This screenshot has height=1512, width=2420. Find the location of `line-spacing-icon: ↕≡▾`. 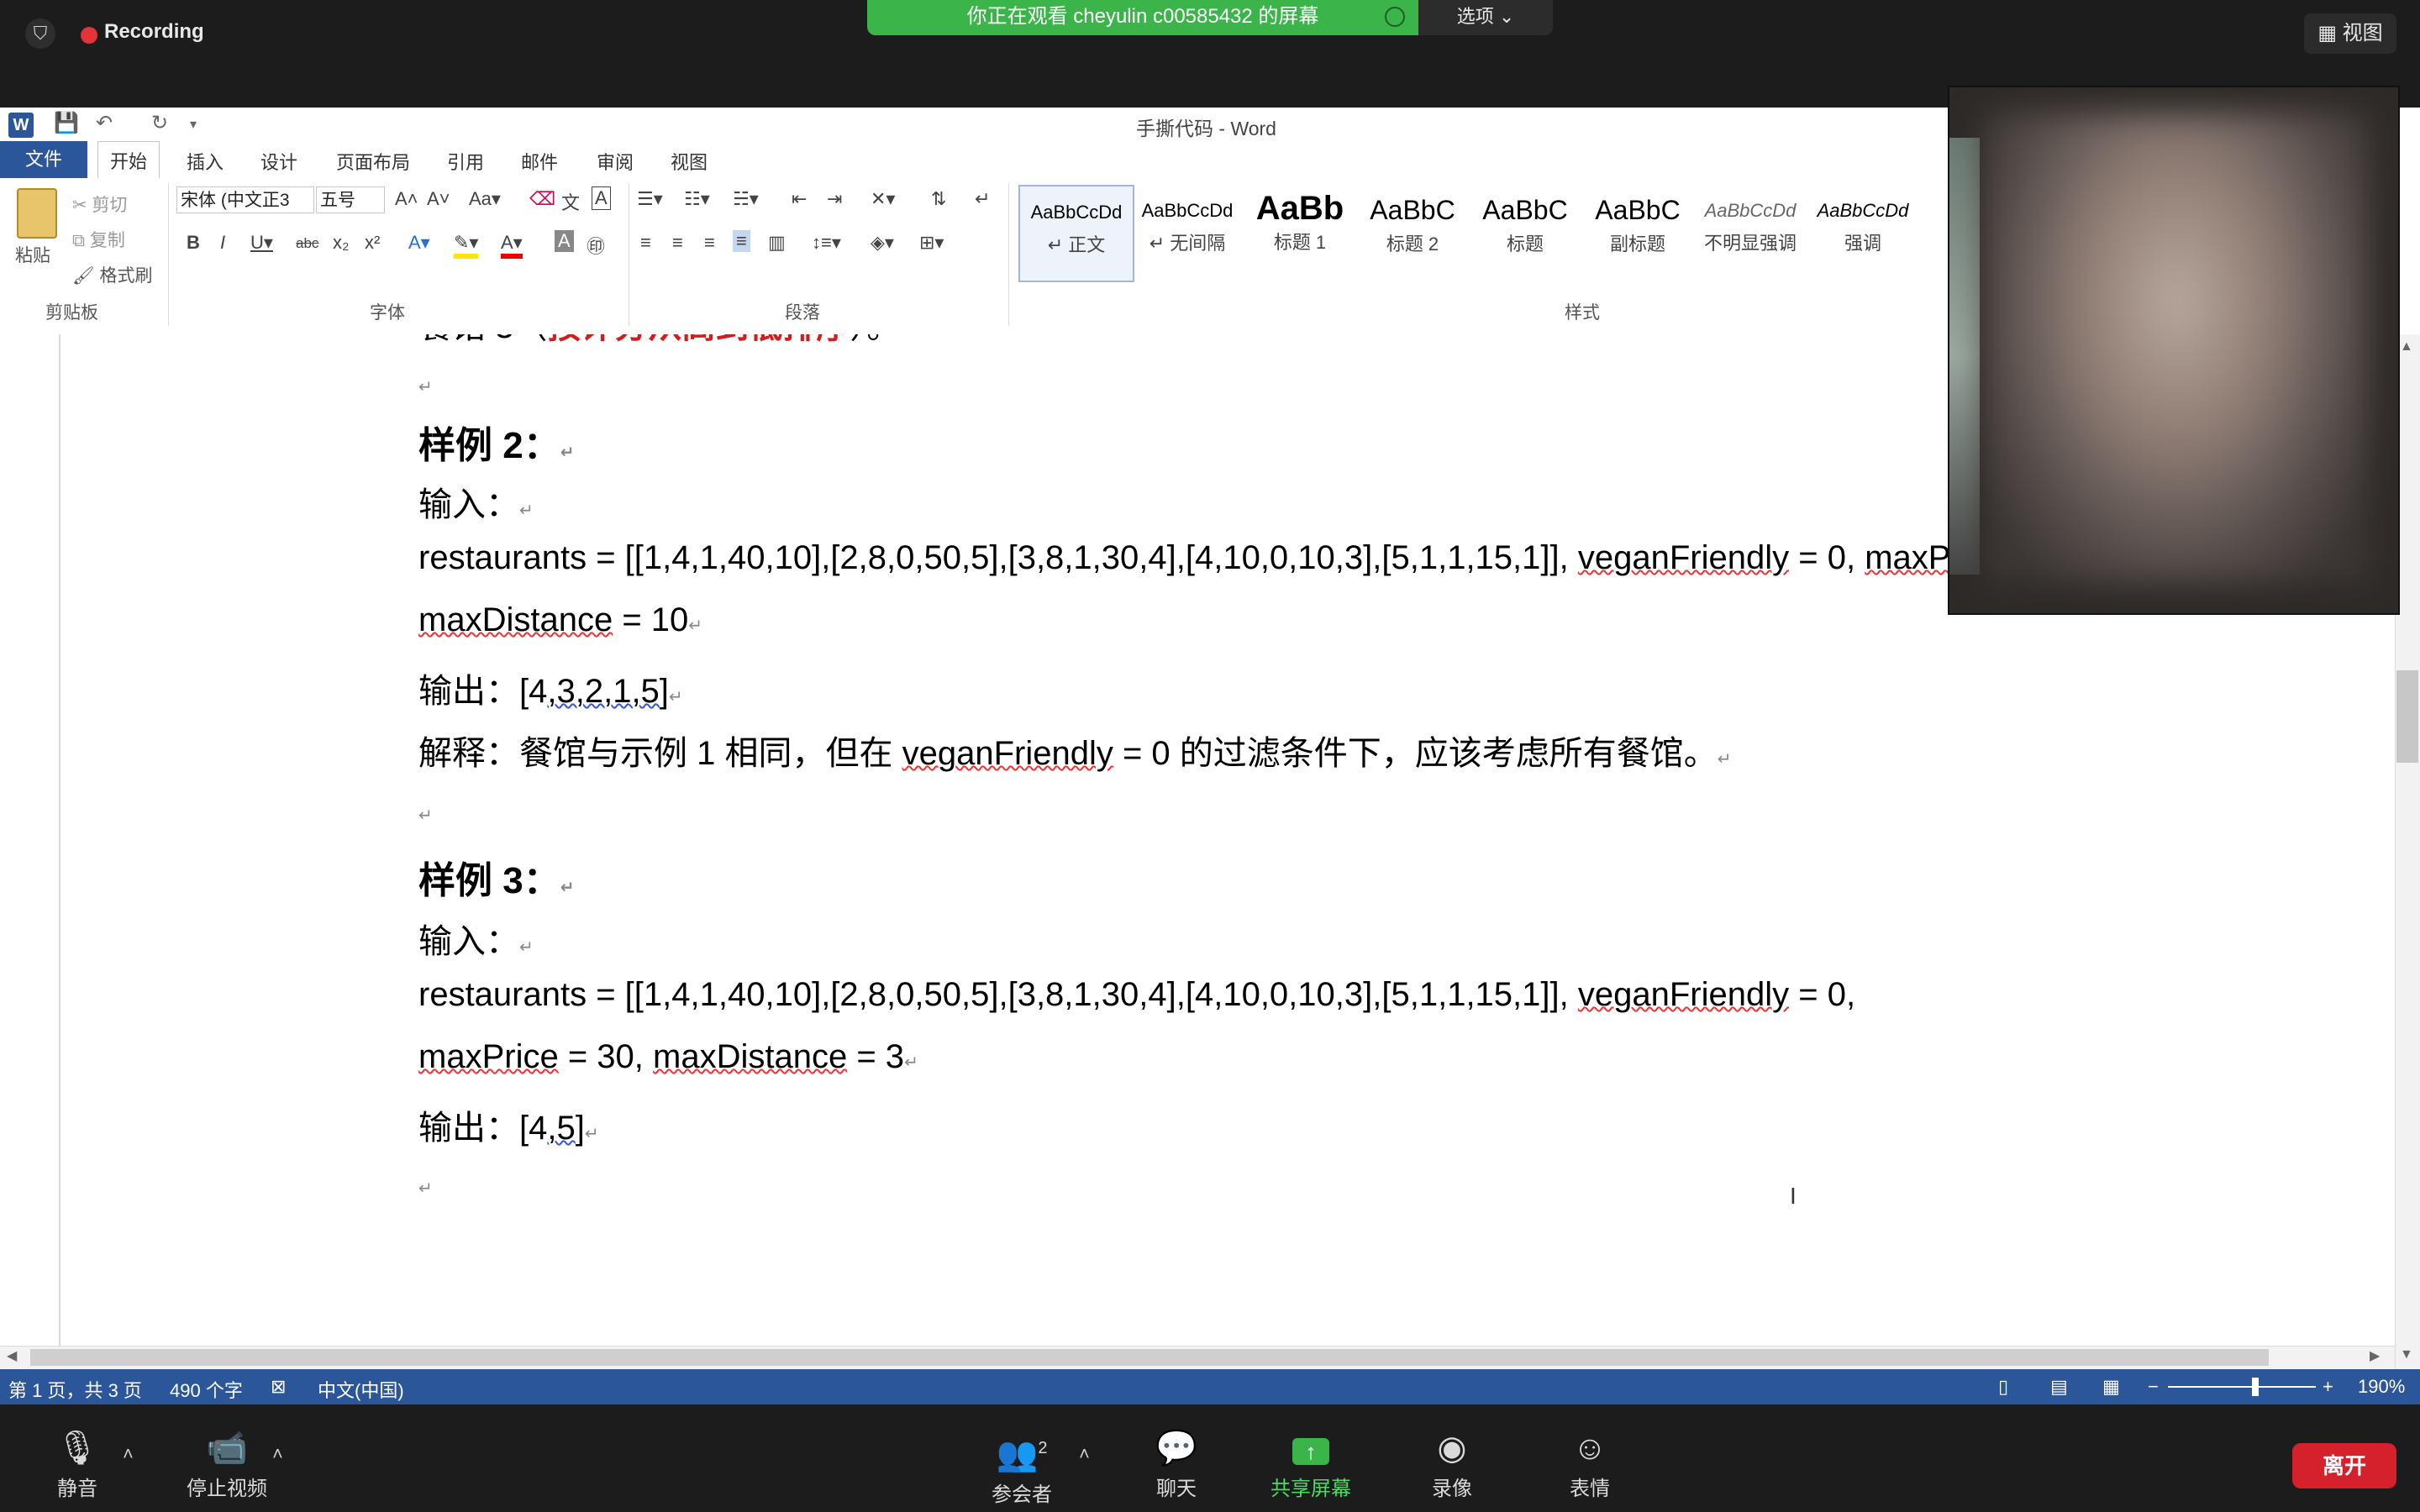

line-spacing-icon: ↕≡▾ is located at coordinates (826, 243).